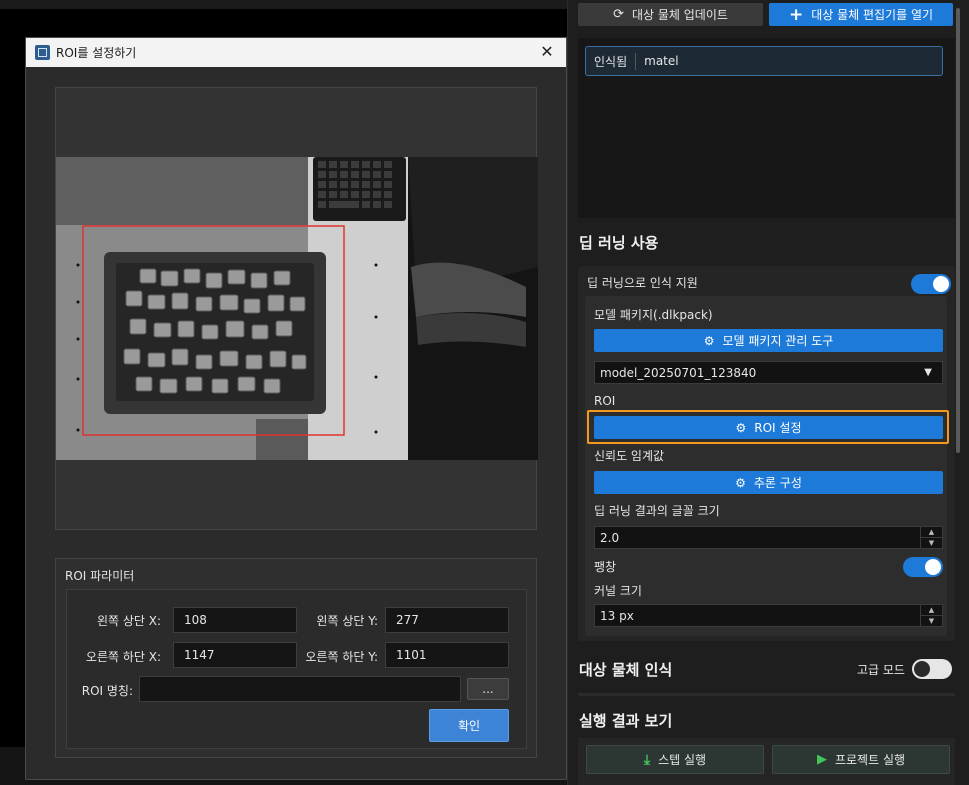 The height and width of the screenshot is (785, 969). Describe the element at coordinates (626, 721) in the screenshot. I see `section-title-results: 실행 결과 보기` at that location.